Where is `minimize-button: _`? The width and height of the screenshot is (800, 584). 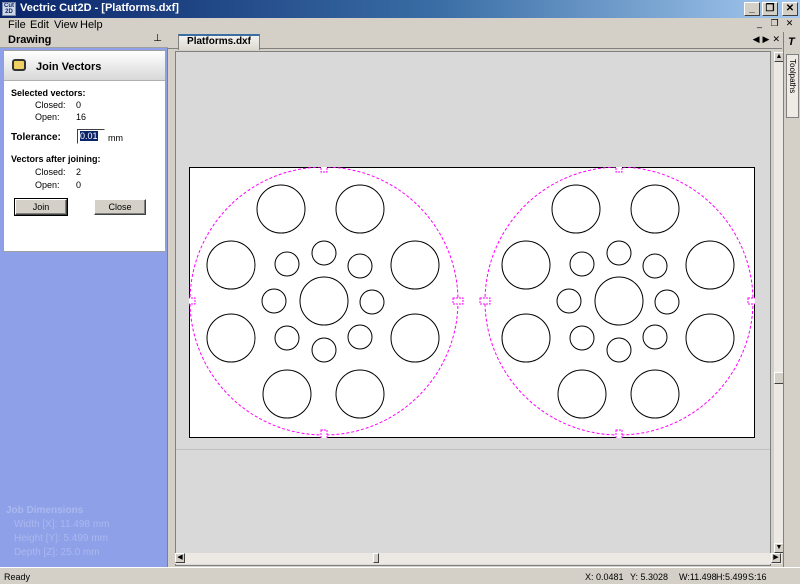
minimize-button: _ is located at coordinates (752, 9).